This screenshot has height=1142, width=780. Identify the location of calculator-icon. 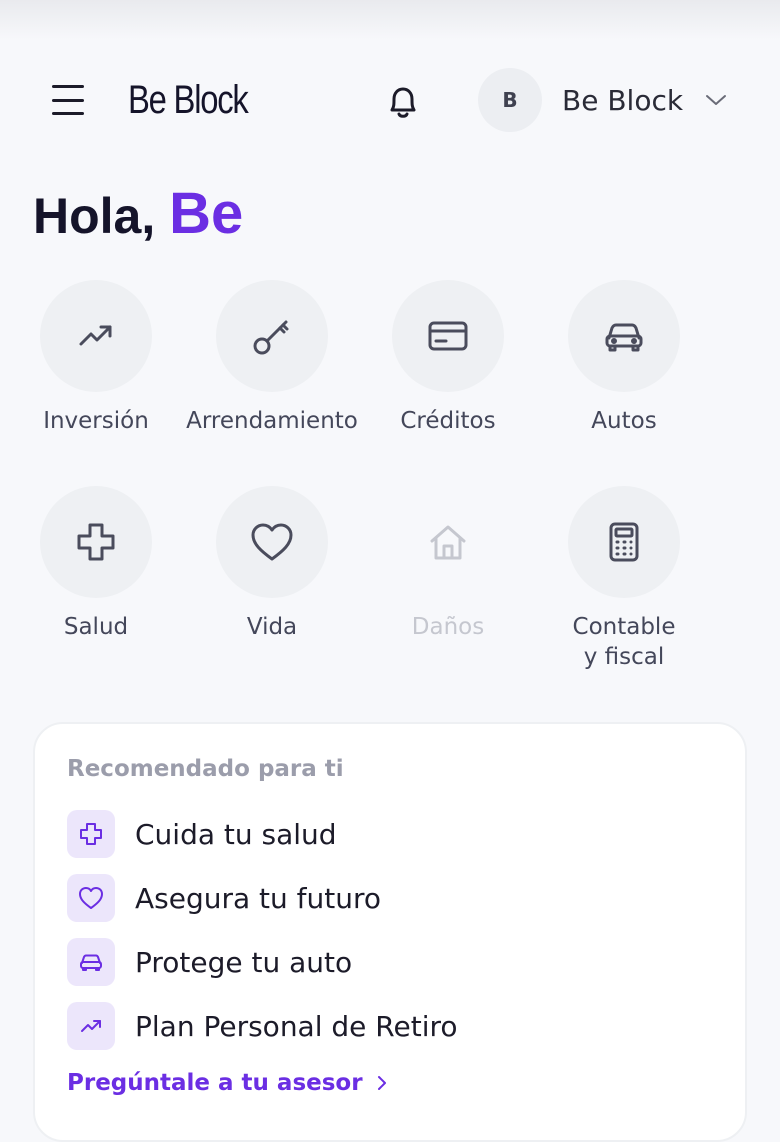
(624, 542).